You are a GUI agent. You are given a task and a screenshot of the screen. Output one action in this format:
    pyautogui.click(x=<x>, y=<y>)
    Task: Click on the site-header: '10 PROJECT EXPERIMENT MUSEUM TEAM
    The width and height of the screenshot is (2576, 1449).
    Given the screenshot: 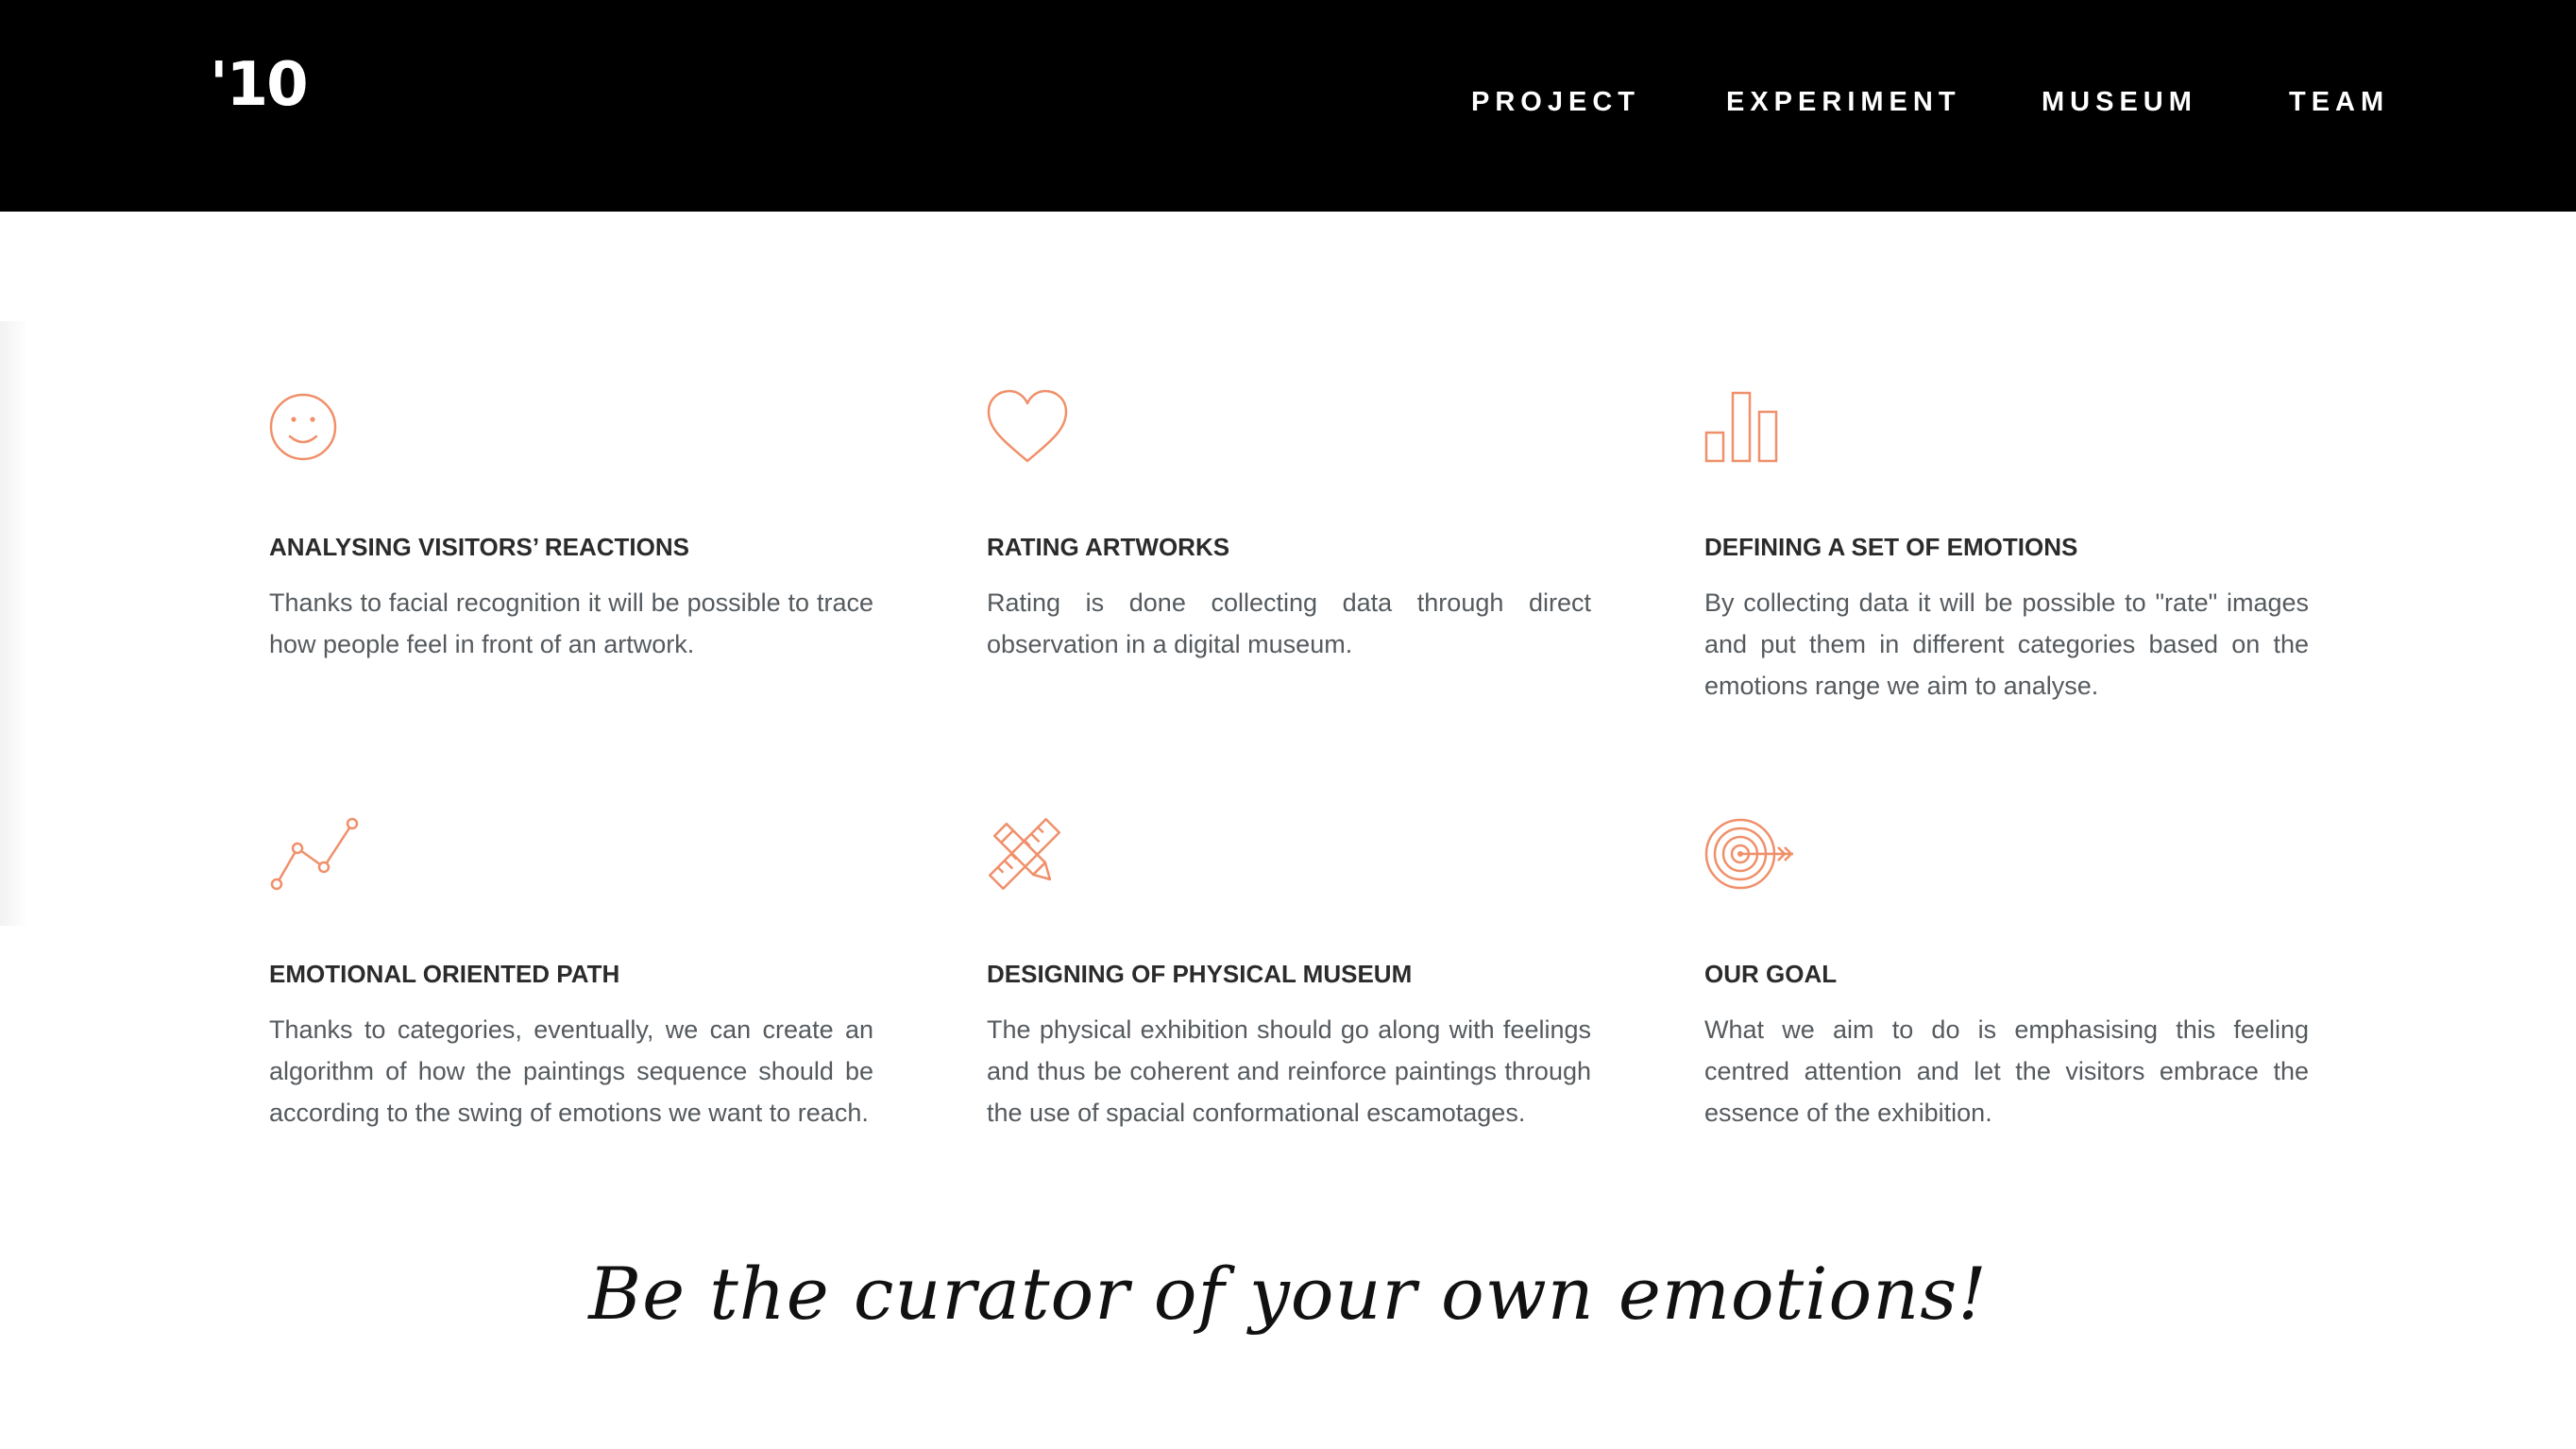 What is the action you would take?
    pyautogui.click(x=1288, y=106)
    